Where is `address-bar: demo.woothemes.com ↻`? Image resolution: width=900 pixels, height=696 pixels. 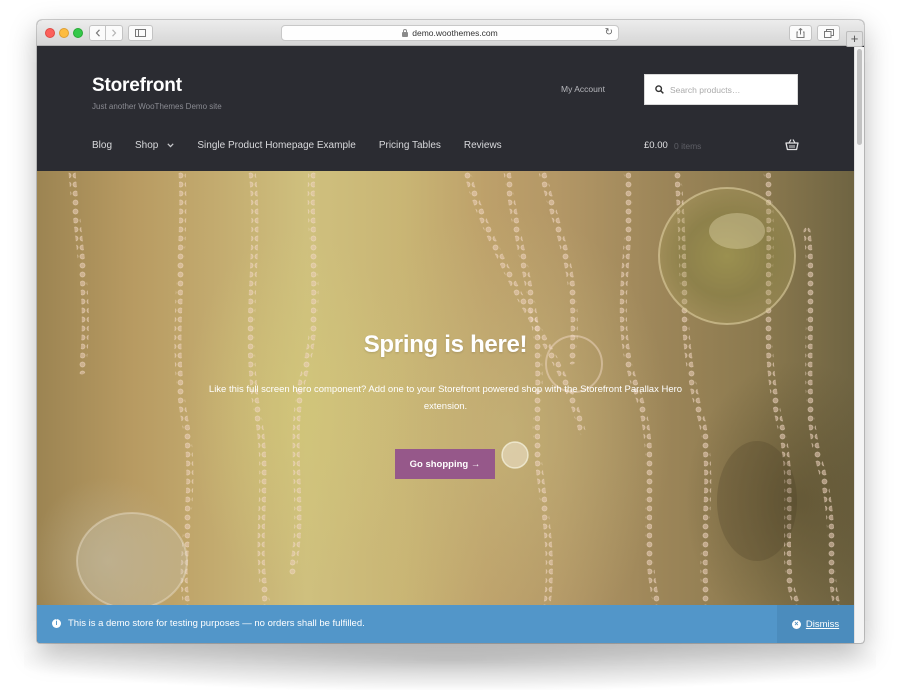 address-bar: demo.woothemes.com ↻ is located at coordinates (450, 33).